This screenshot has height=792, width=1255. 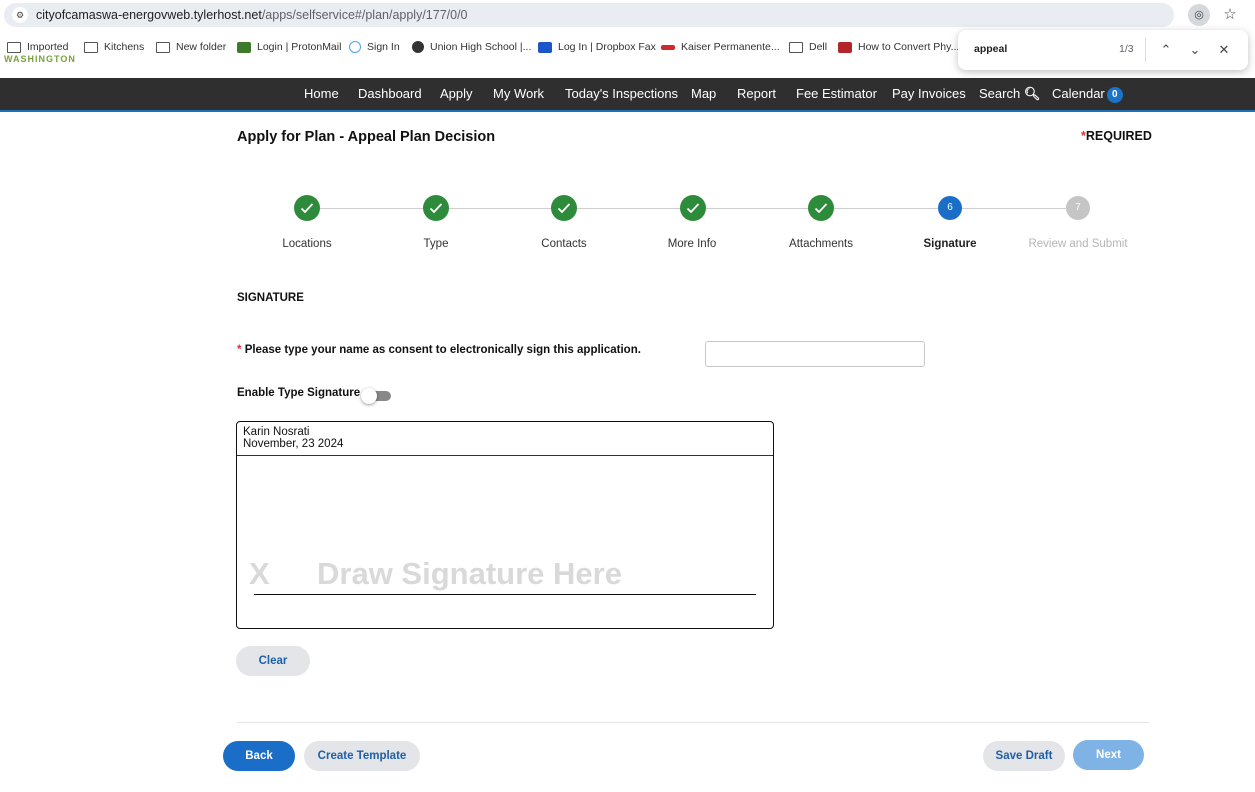 I want to click on dropbox-icon, so click(x=545, y=47).